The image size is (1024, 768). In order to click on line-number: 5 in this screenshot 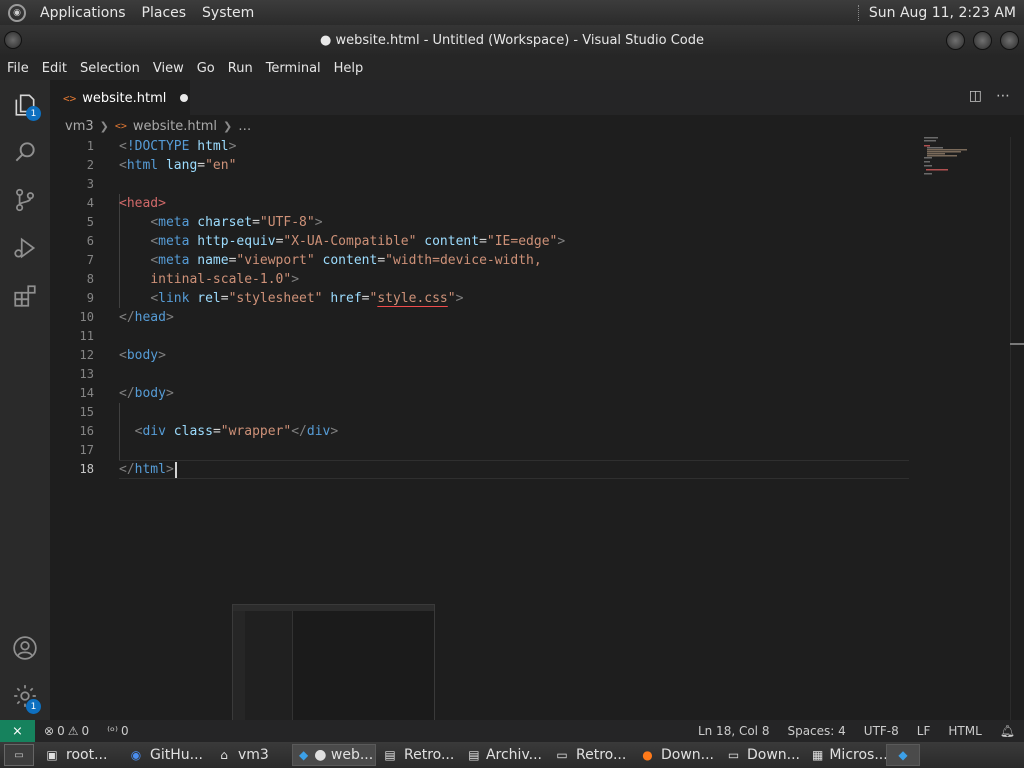, I will do `click(90, 222)`.